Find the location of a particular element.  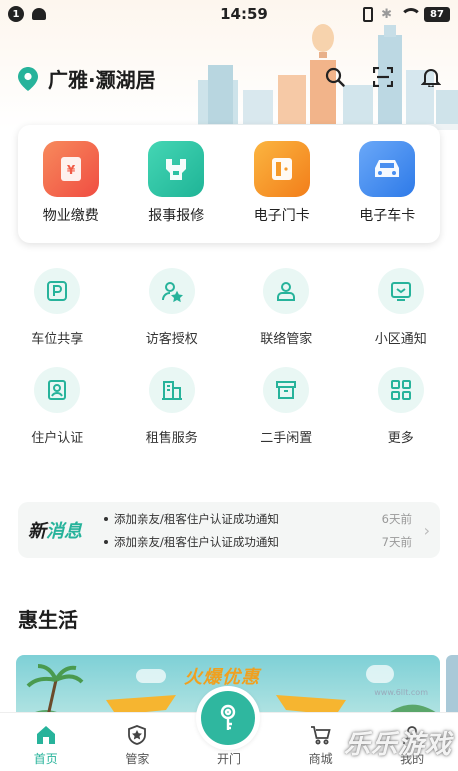

service-door-card: 电子门卡 is located at coordinates (282, 192).